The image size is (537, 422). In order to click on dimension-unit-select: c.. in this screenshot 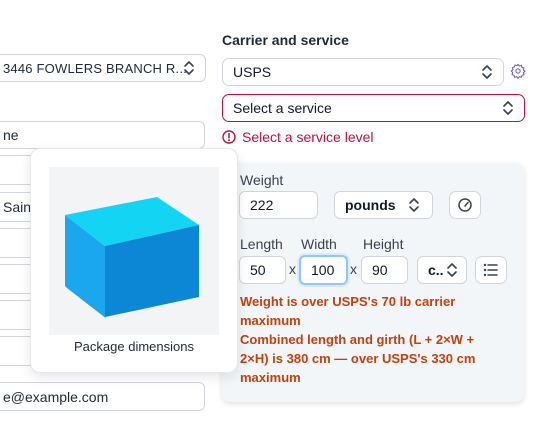, I will do `click(442, 270)`.